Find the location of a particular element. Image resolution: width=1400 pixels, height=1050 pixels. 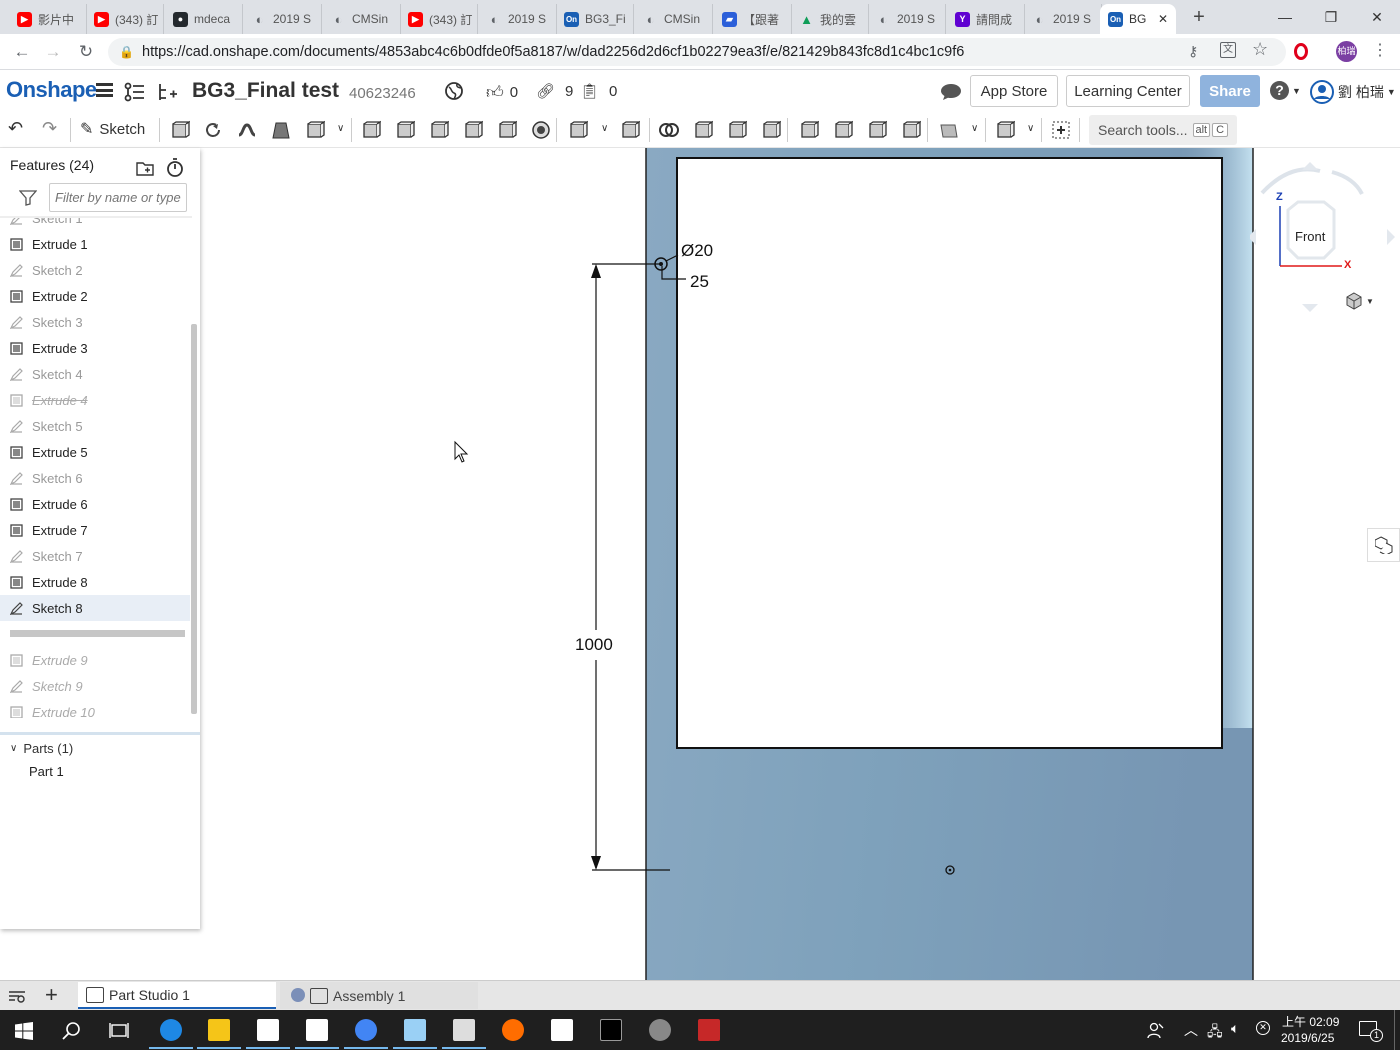

feature-sketch-2: Sketch 2 is located at coordinates (95, 270).